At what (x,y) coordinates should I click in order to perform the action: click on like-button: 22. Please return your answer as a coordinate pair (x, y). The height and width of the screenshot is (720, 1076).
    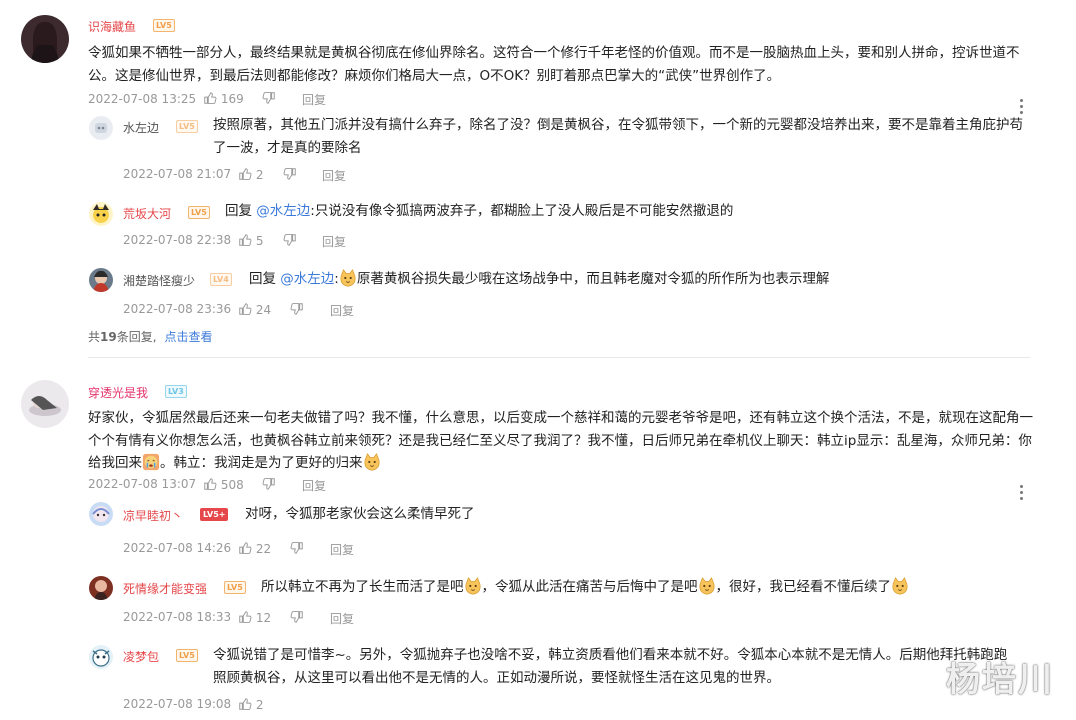
    Looking at the image, I should click on (254, 548).